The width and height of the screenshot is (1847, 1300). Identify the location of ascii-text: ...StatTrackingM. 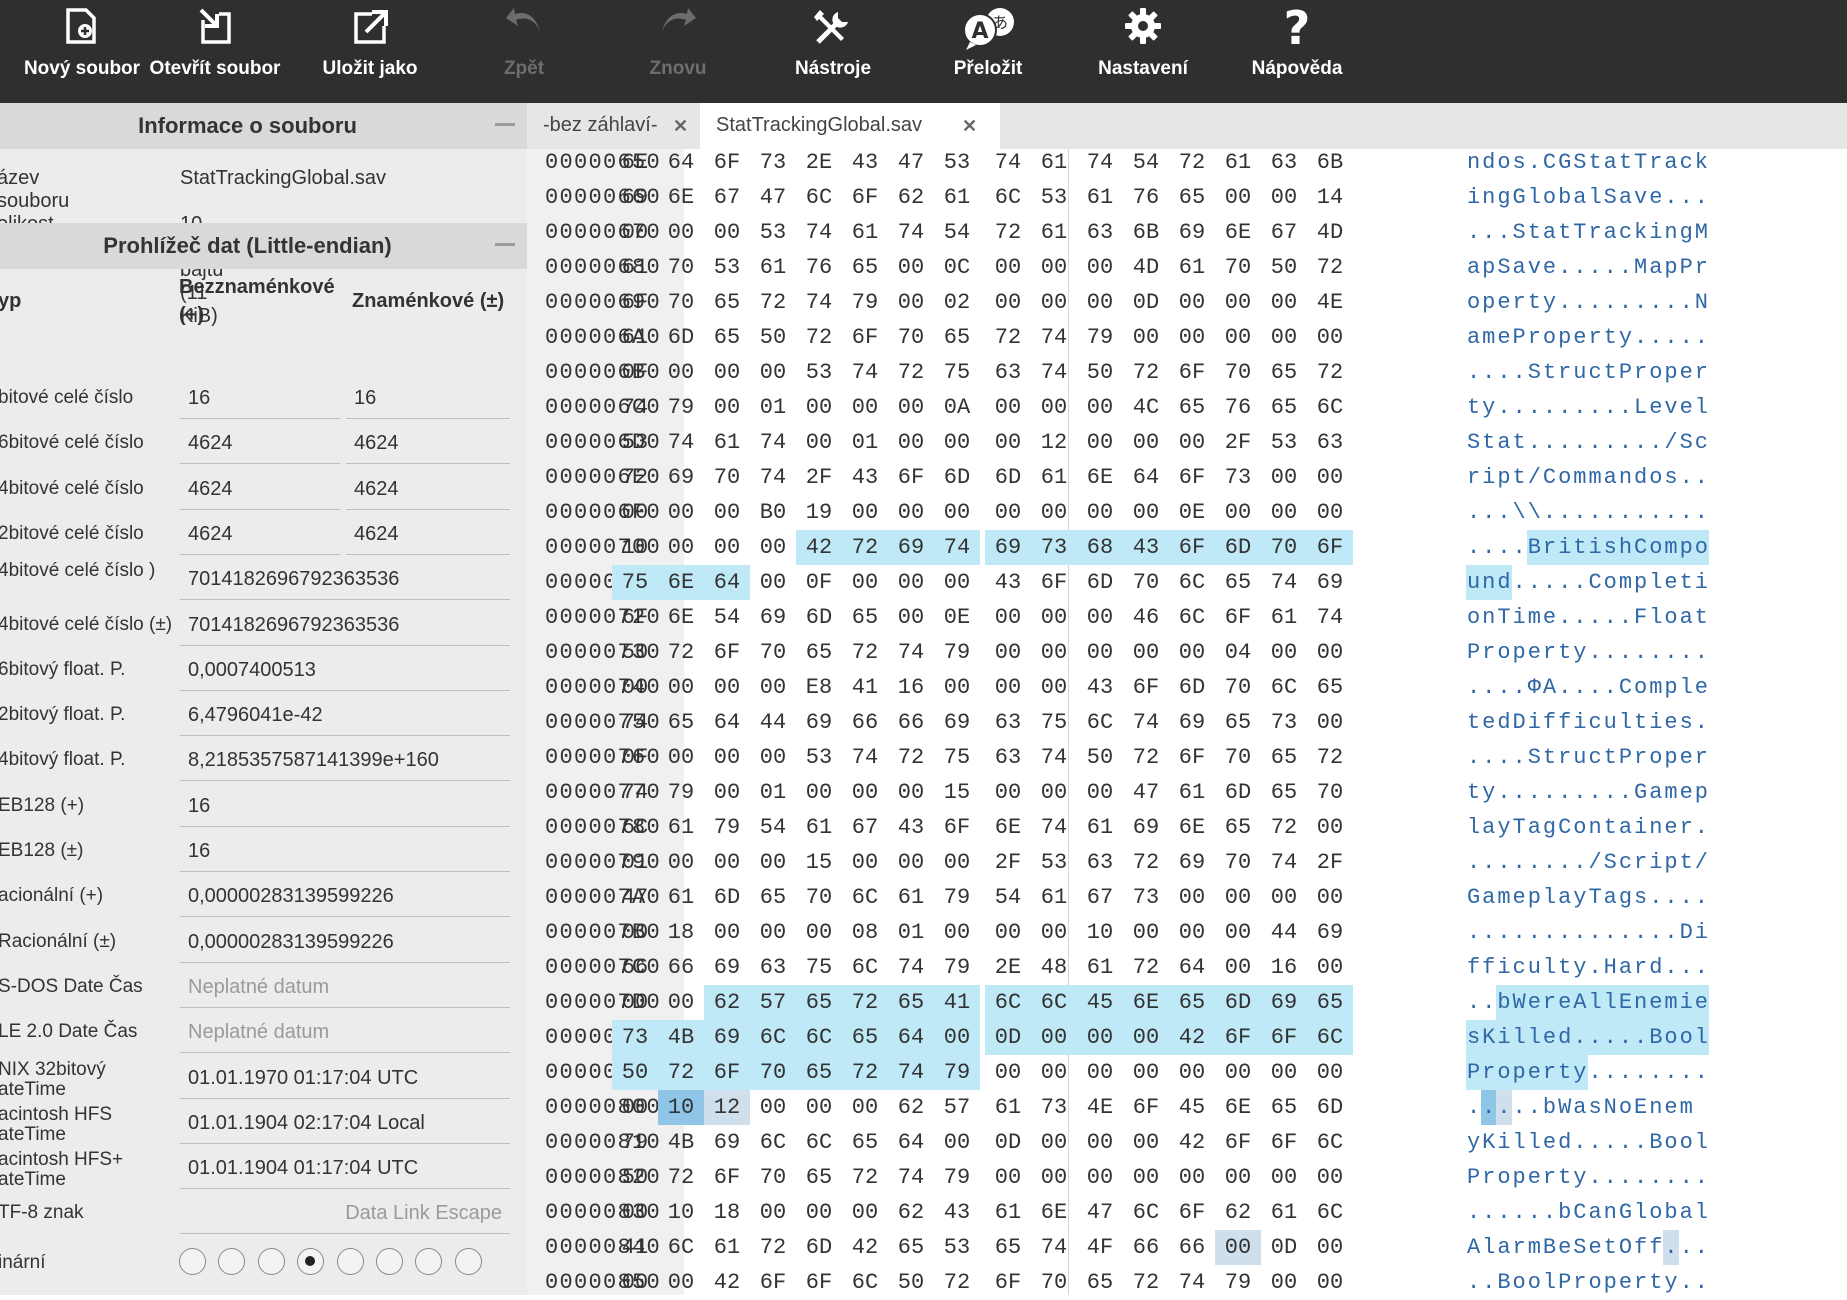
(1587, 232).